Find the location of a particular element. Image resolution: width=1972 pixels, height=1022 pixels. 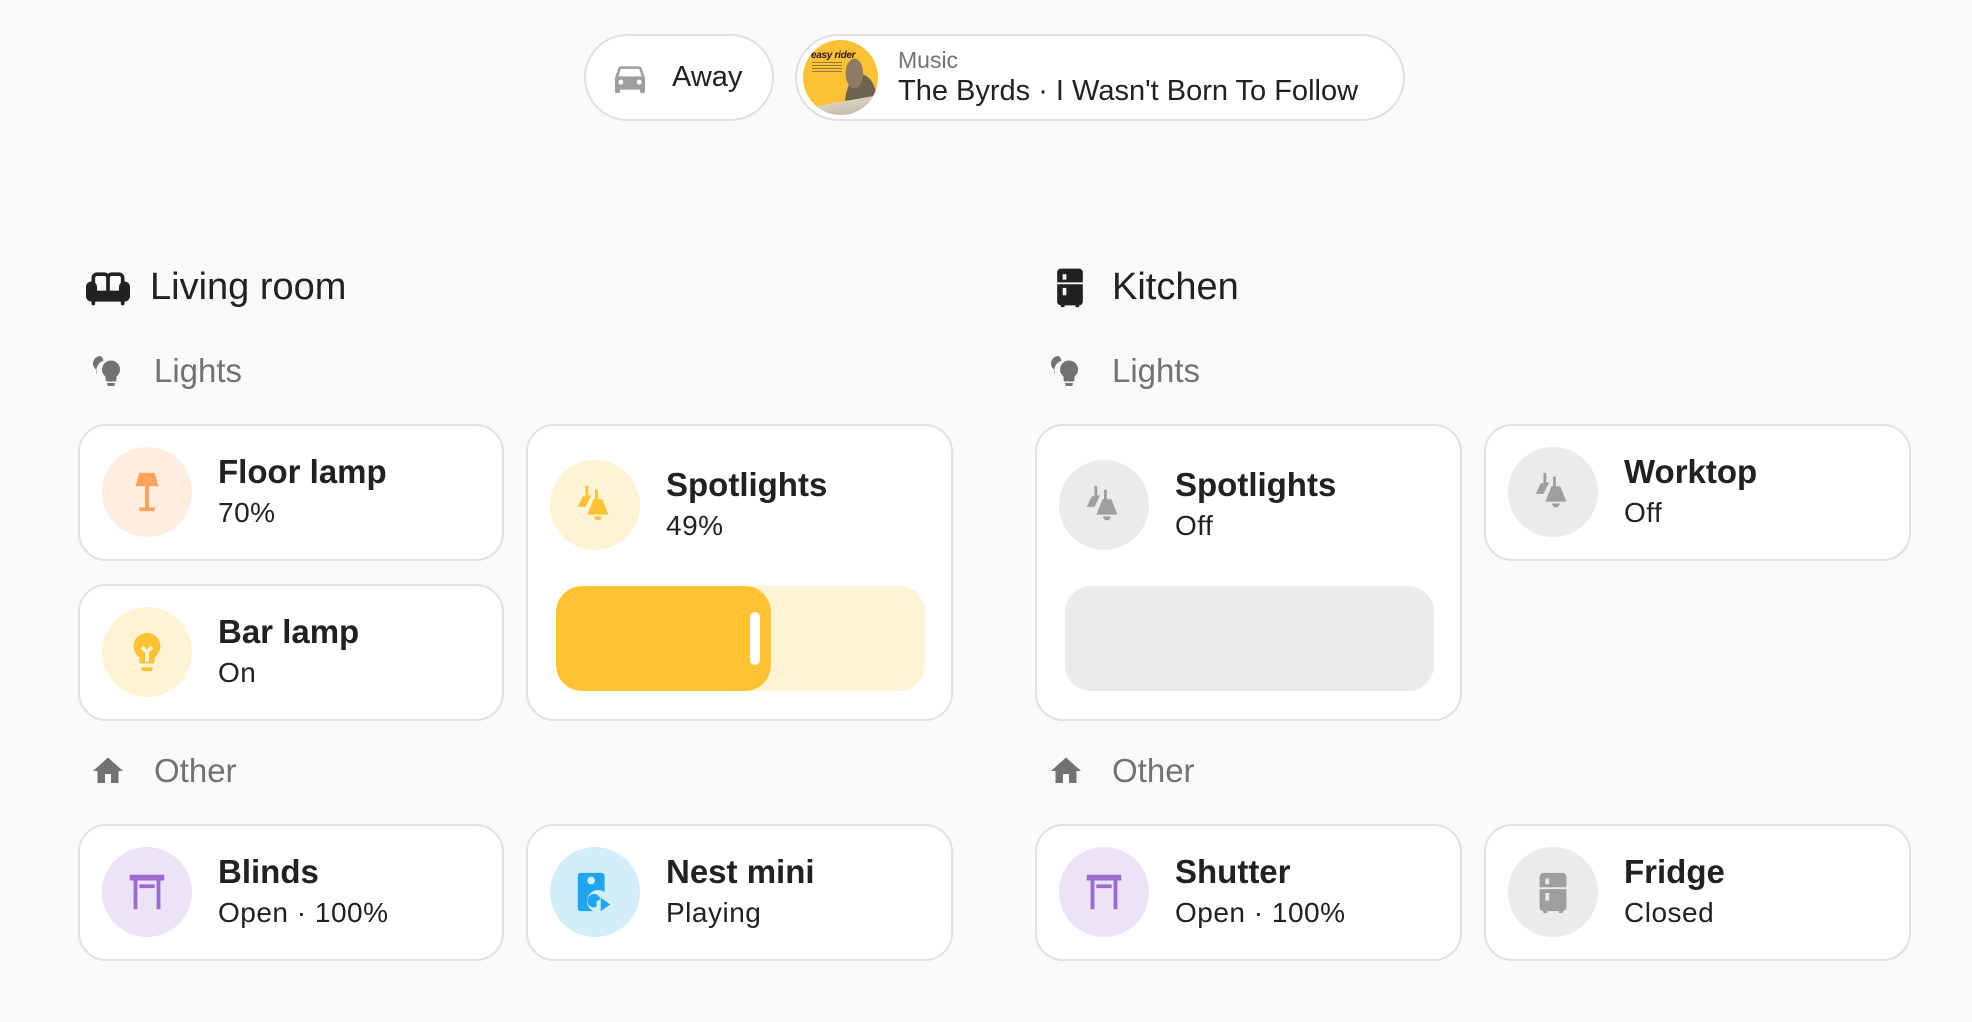

floor-lamp-icon is located at coordinates (147, 492).